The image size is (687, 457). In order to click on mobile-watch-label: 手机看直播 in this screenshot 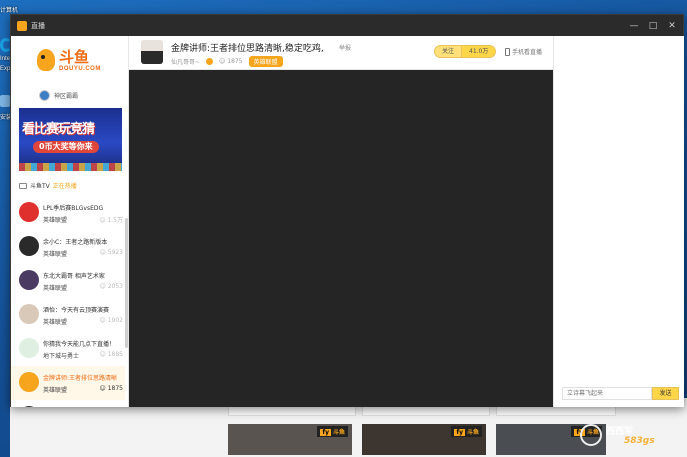, I will do `click(527, 52)`.